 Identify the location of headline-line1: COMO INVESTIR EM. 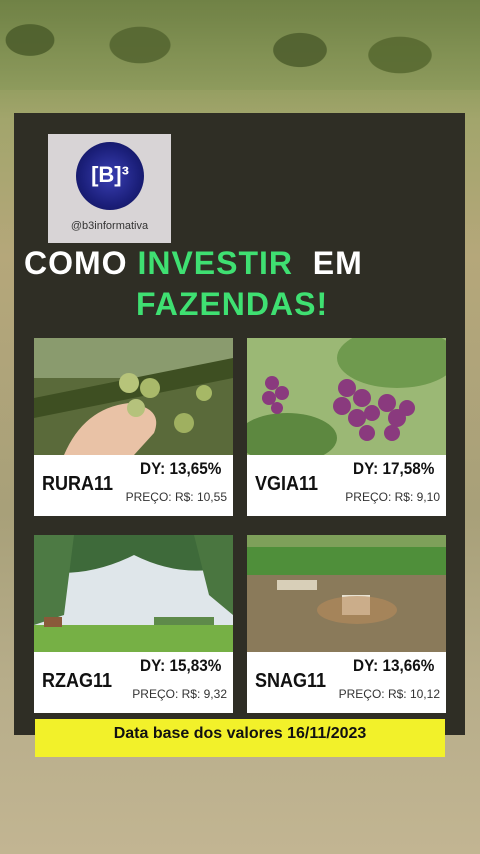
(193, 263).